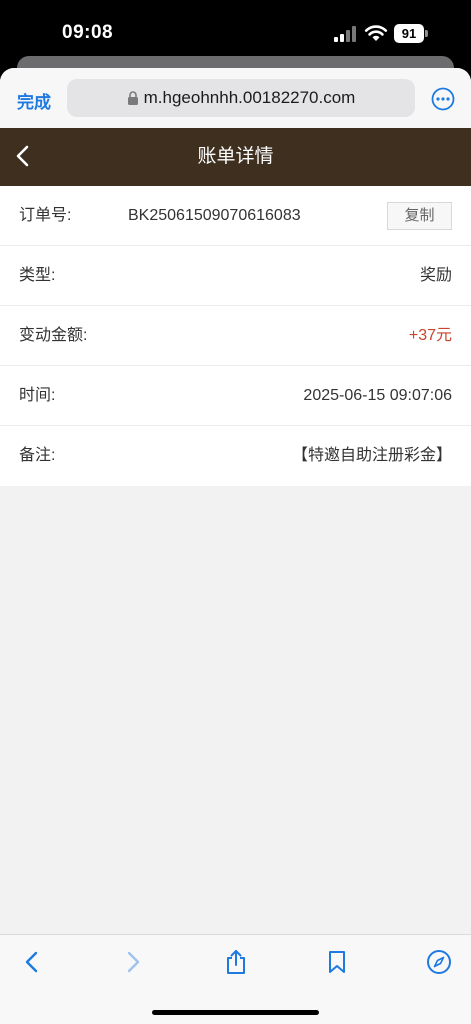 Image resolution: width=471 pixels, height=1024 pixels. I want to click on time-label: 时间:, so click(37, 395).